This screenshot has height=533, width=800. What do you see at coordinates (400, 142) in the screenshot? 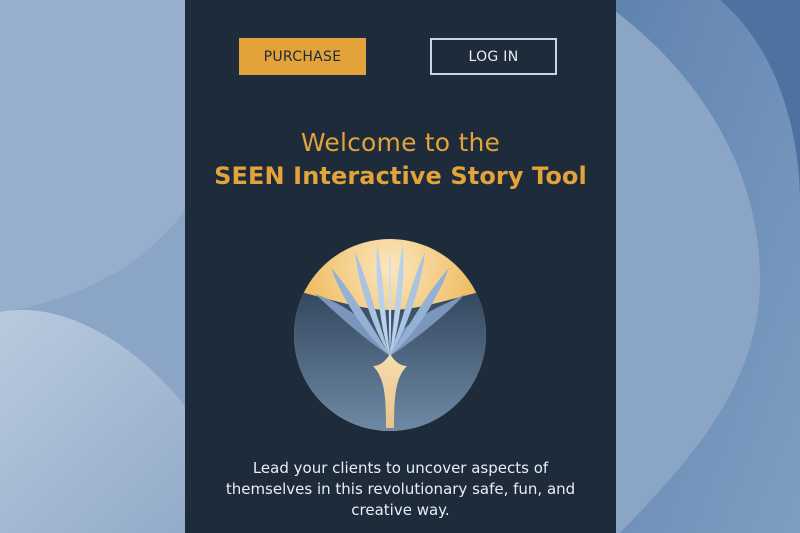
I see `welcome-heading: Welcome to the` at bounding box center [400, 142].